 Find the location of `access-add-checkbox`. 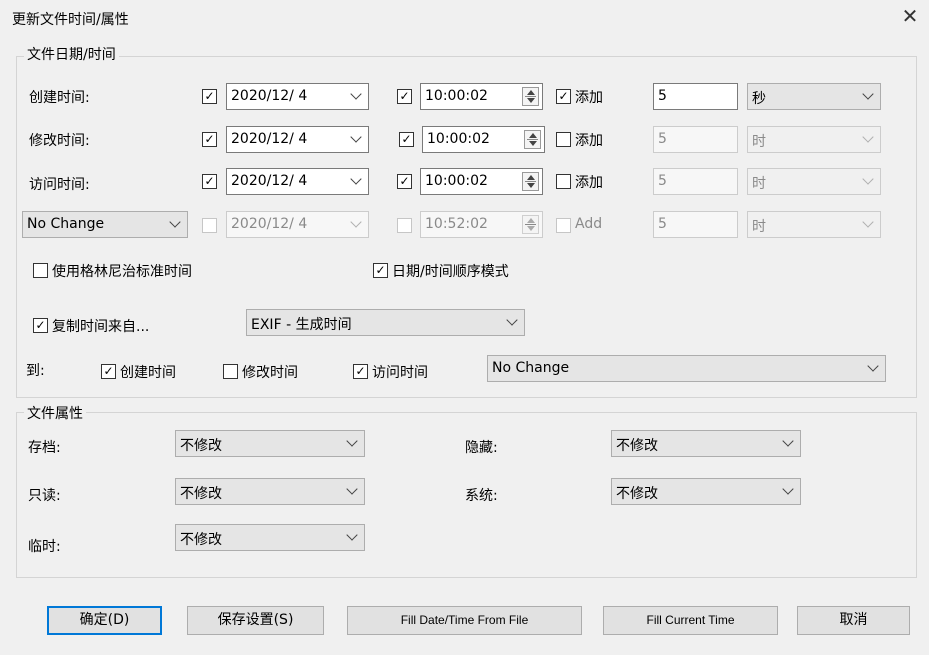

access-add-checkbox is located at coordinates (563, 181).